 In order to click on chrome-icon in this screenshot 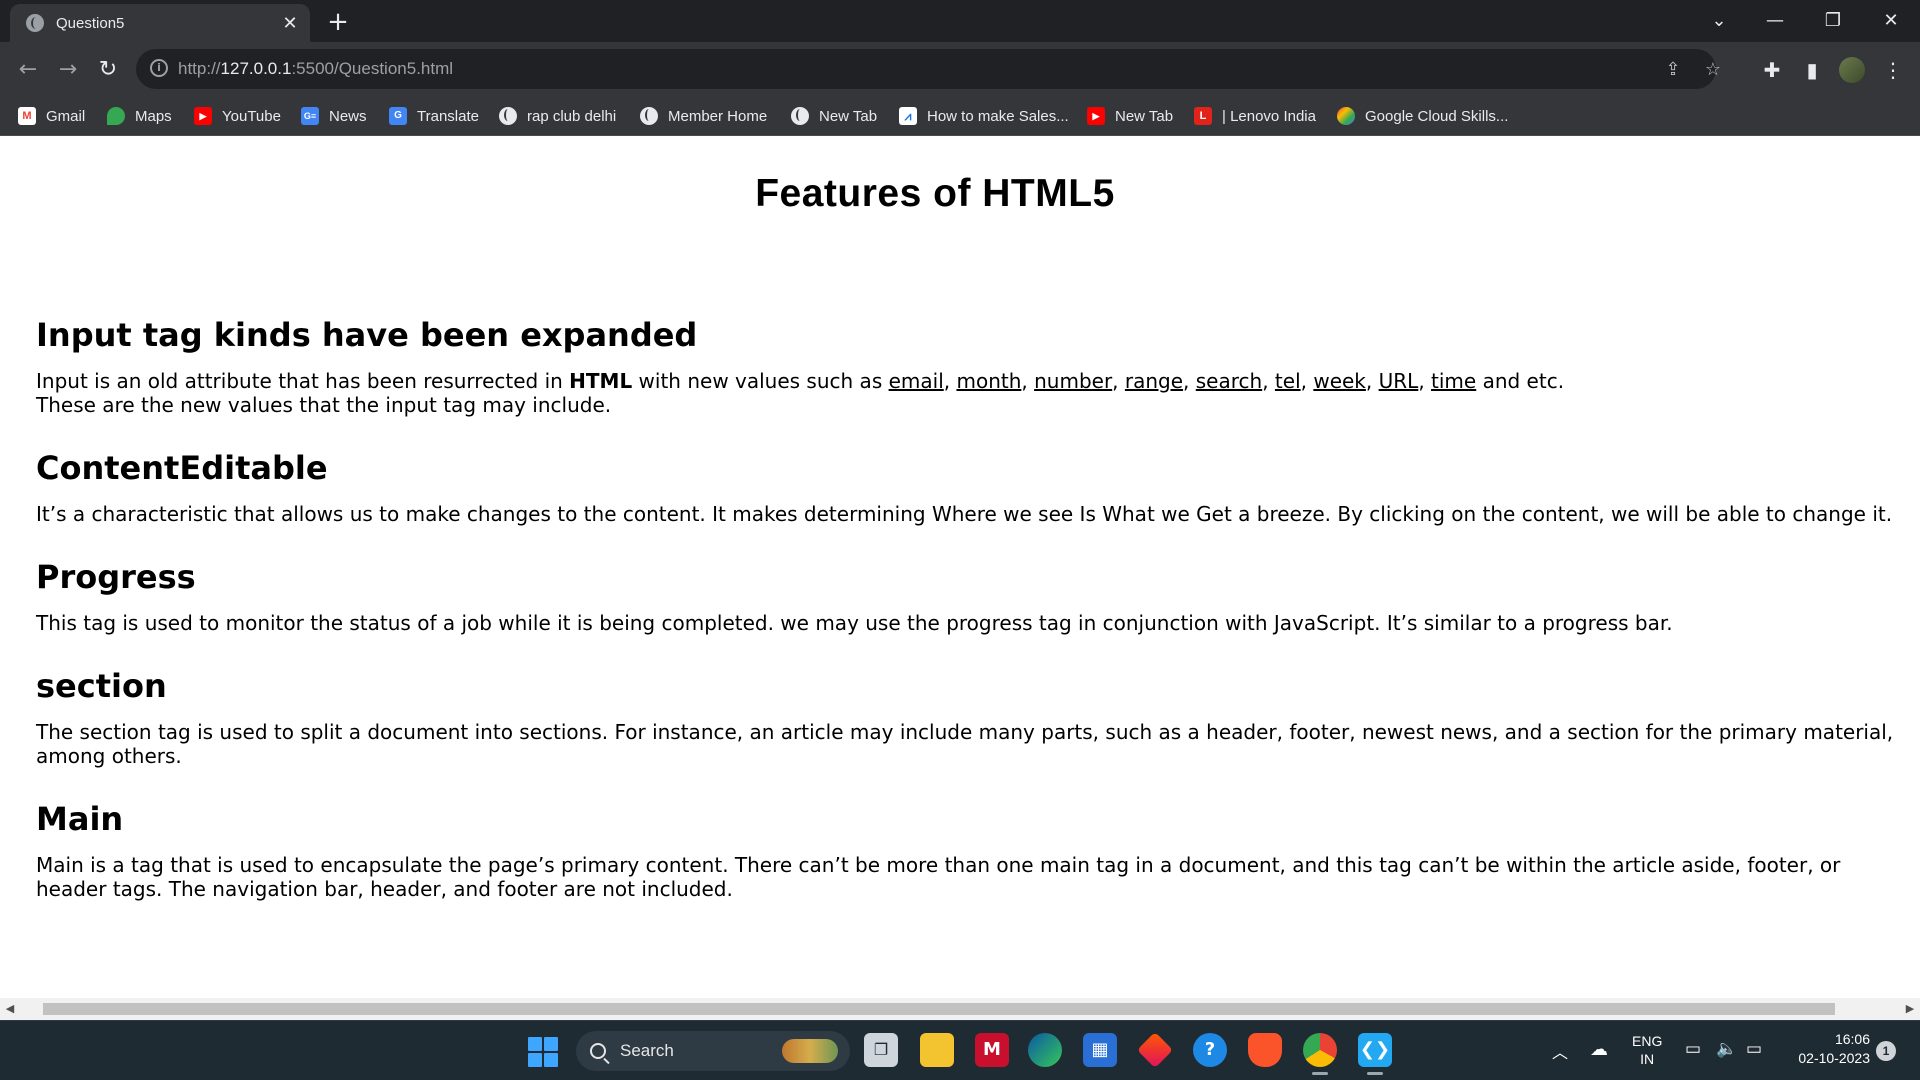, I will do `click(1320, 1054)`.